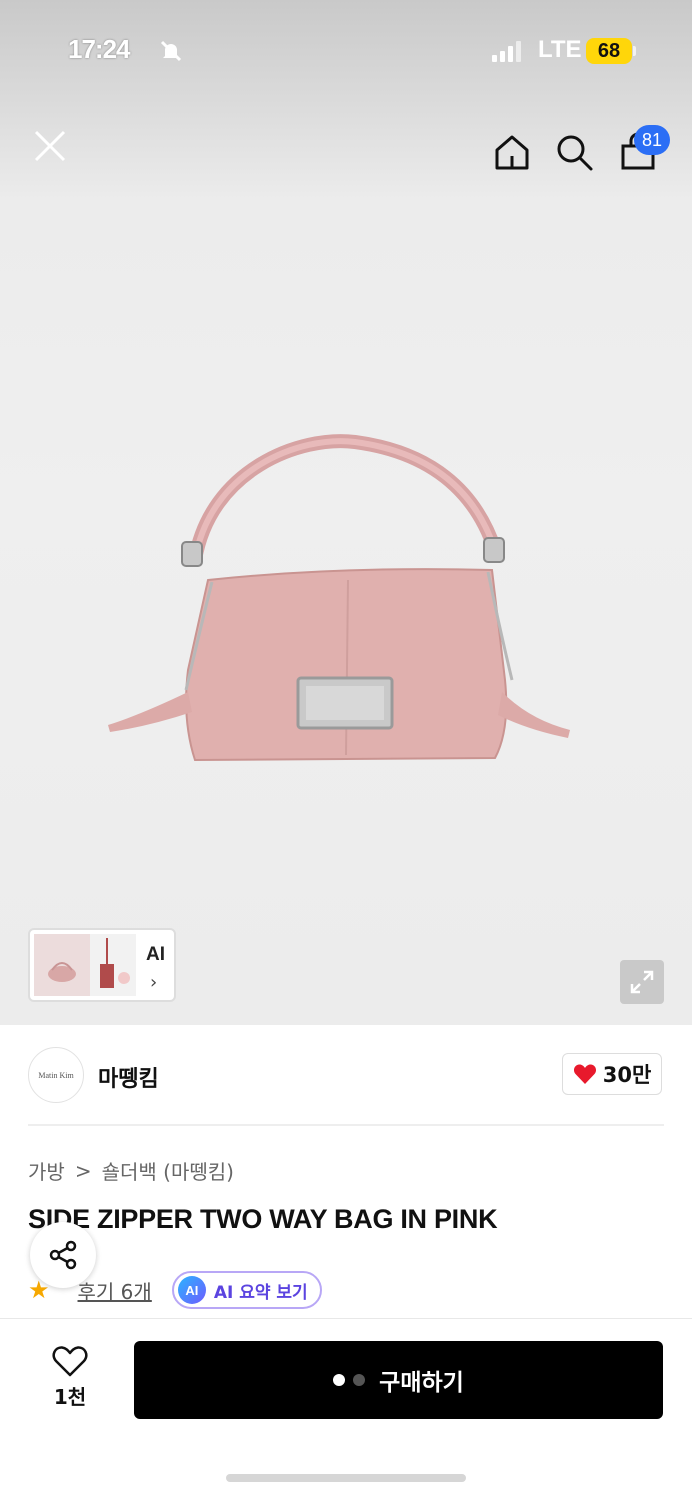 The height and width of the screenshot is (1500, 692). I want to click on chevron-right-icon: ›, so click(154, 982).